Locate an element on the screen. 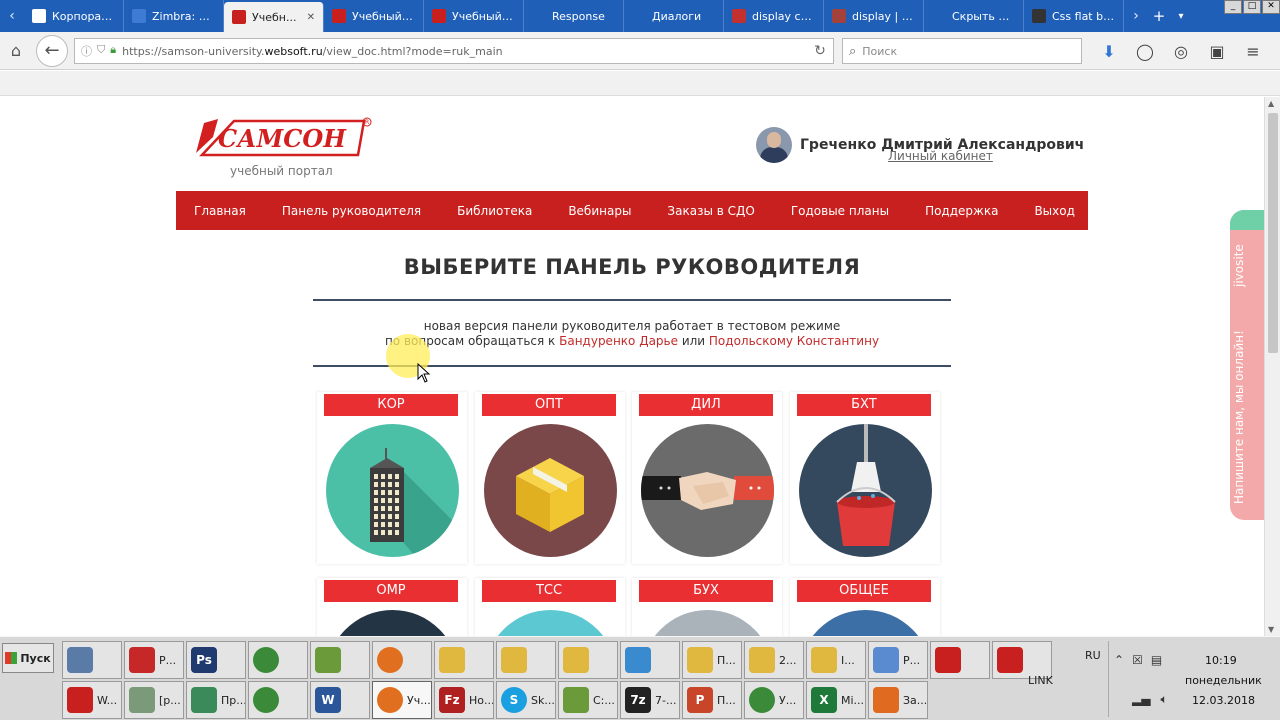  contact-link-podolsky: Подольскому Константину is located at coordinates (794, 341).